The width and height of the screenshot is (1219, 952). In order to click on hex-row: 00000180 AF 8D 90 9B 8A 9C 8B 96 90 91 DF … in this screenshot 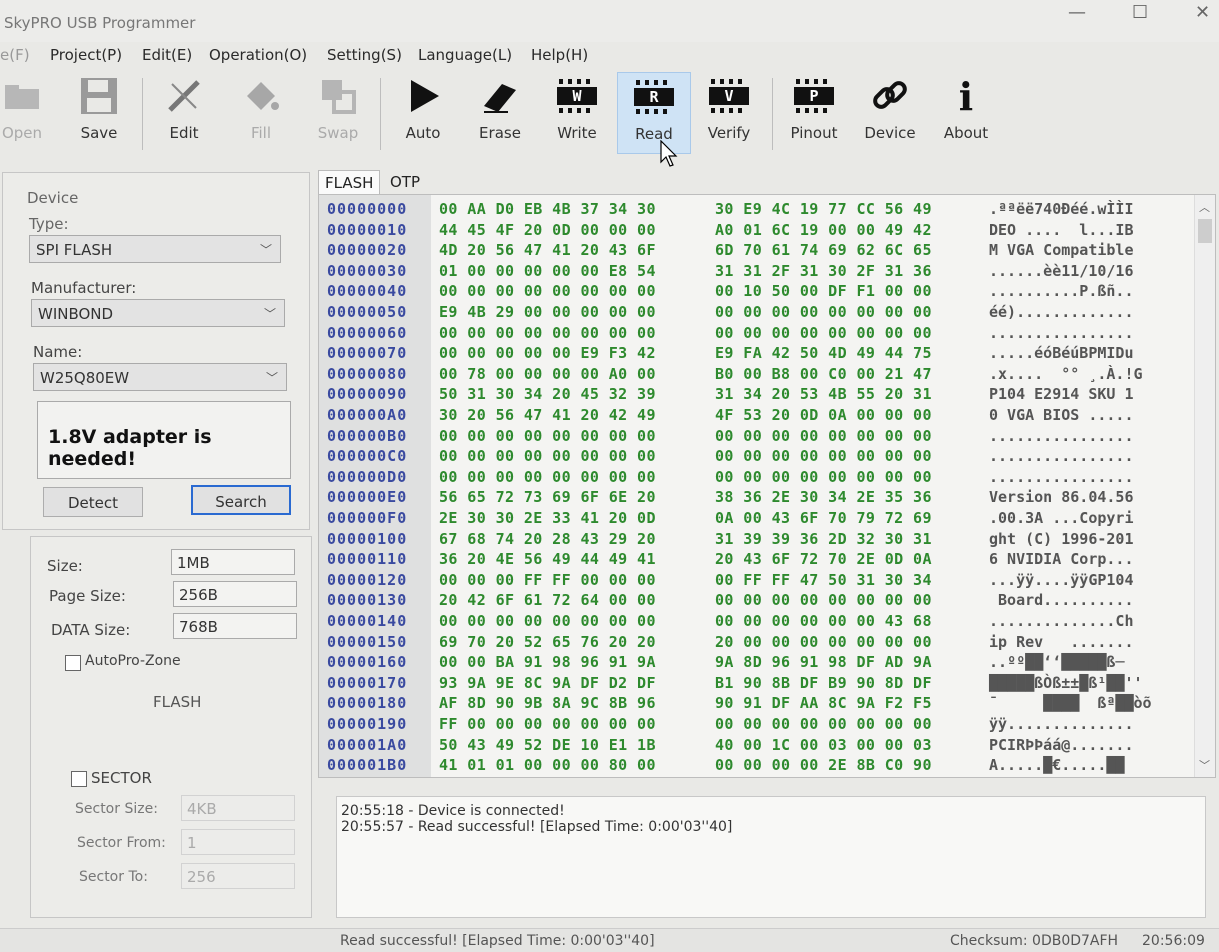, I will do `click(754, 703)`.